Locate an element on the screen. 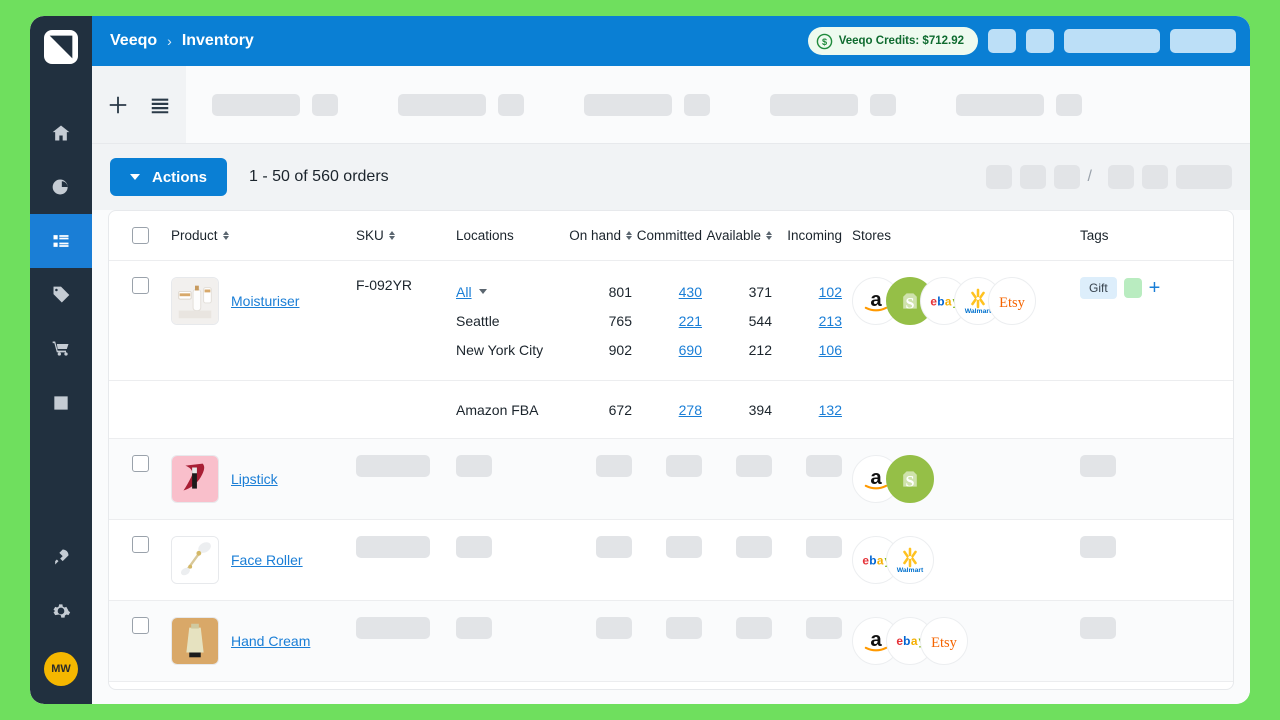  sidebar-item-products is located at coordinates (61, 295).